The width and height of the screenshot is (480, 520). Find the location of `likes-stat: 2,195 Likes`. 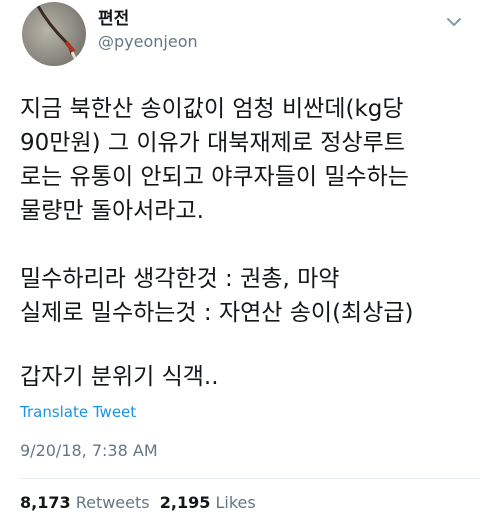

likes-stat: 2,195 Likes is located at coordinates (208, 502).